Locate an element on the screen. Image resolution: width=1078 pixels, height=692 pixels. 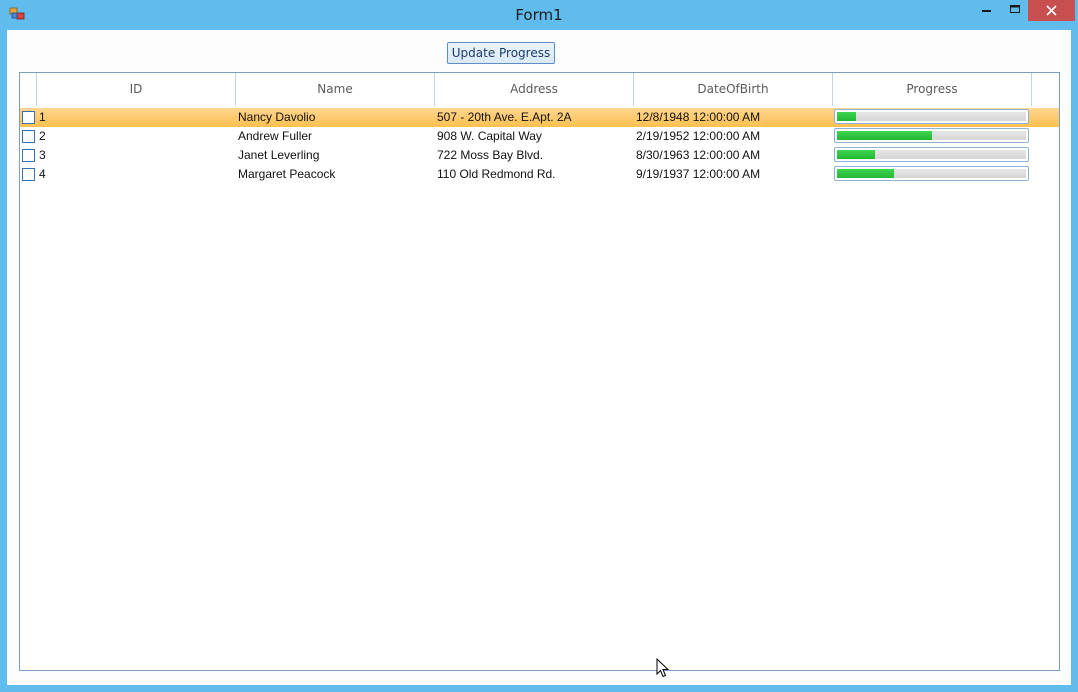
title-bar: Form1 is located at coordinates (539, 15).